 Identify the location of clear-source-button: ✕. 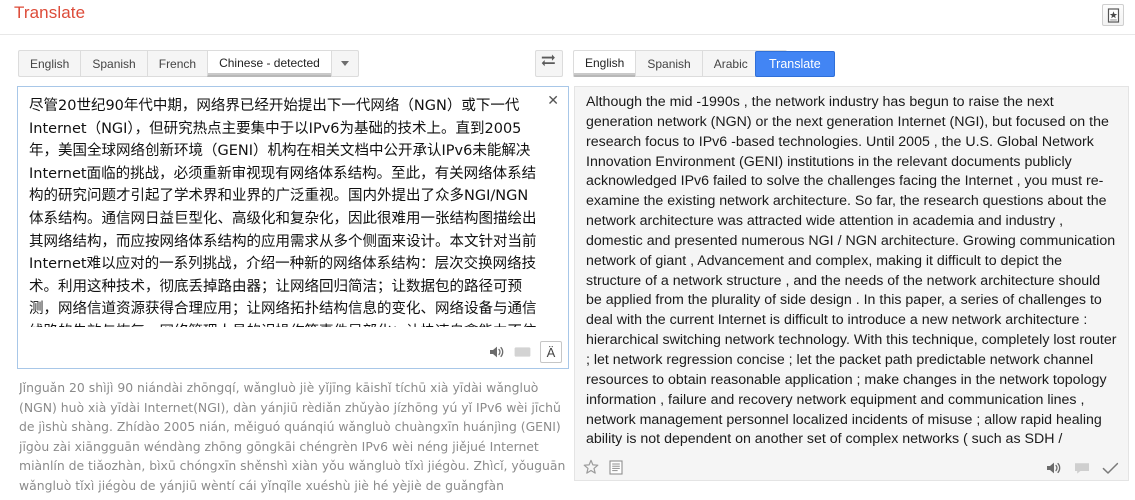
(553, 100).